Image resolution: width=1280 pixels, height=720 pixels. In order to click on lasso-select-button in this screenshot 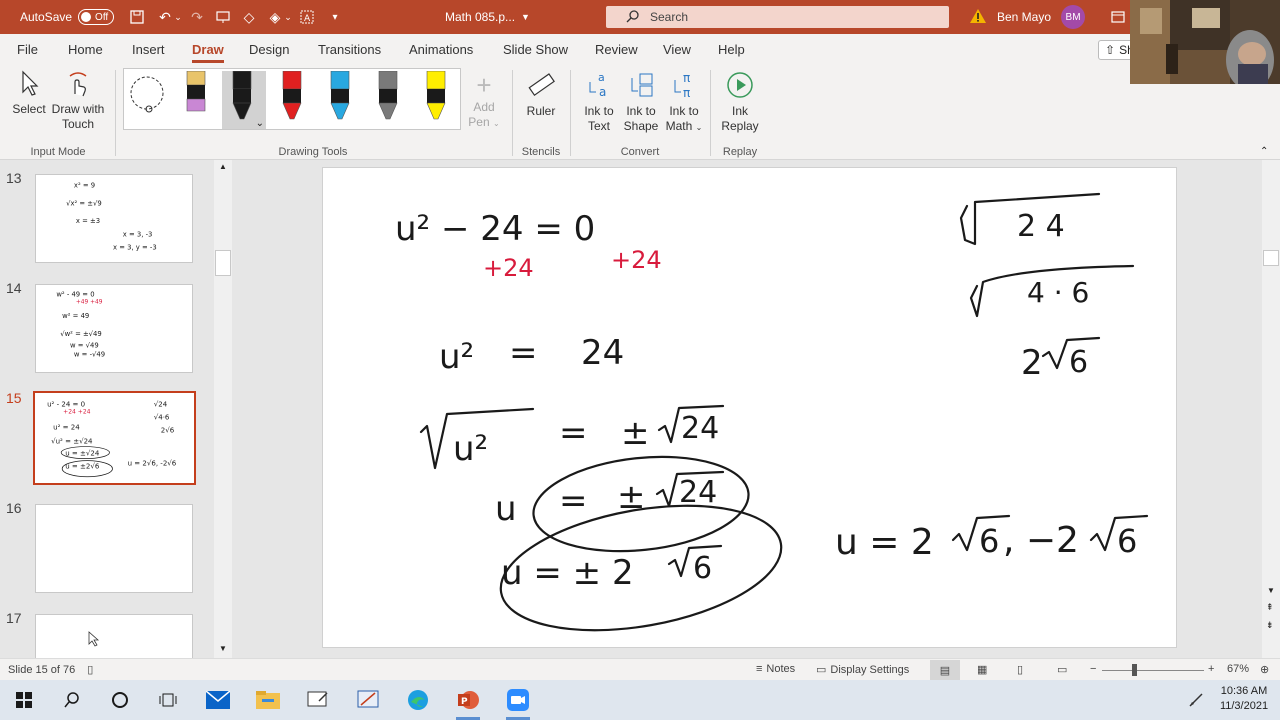, I will do `click(147, 100)`.